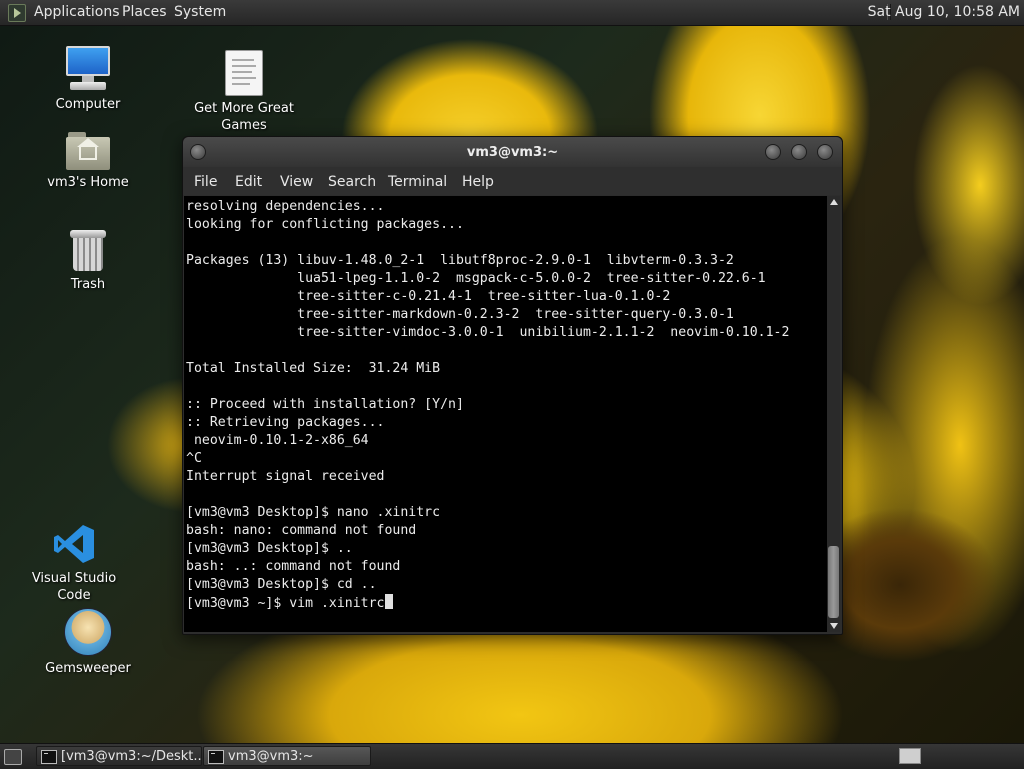 Image resolution: width=1024 pixels, height=769 pixels. I want to click on window-title: vm3@vm3:~, so click(512, 152).